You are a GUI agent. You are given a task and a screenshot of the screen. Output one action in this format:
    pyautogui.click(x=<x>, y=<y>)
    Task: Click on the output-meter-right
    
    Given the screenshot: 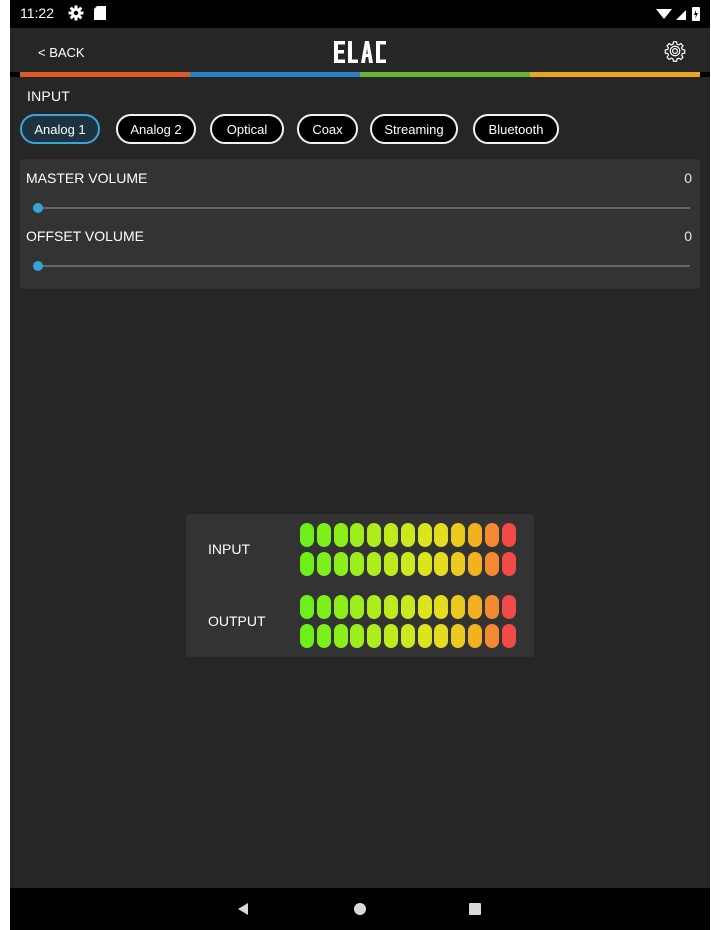 What is the action you would take?
    pyautogui.click(x=412, y=636)
    